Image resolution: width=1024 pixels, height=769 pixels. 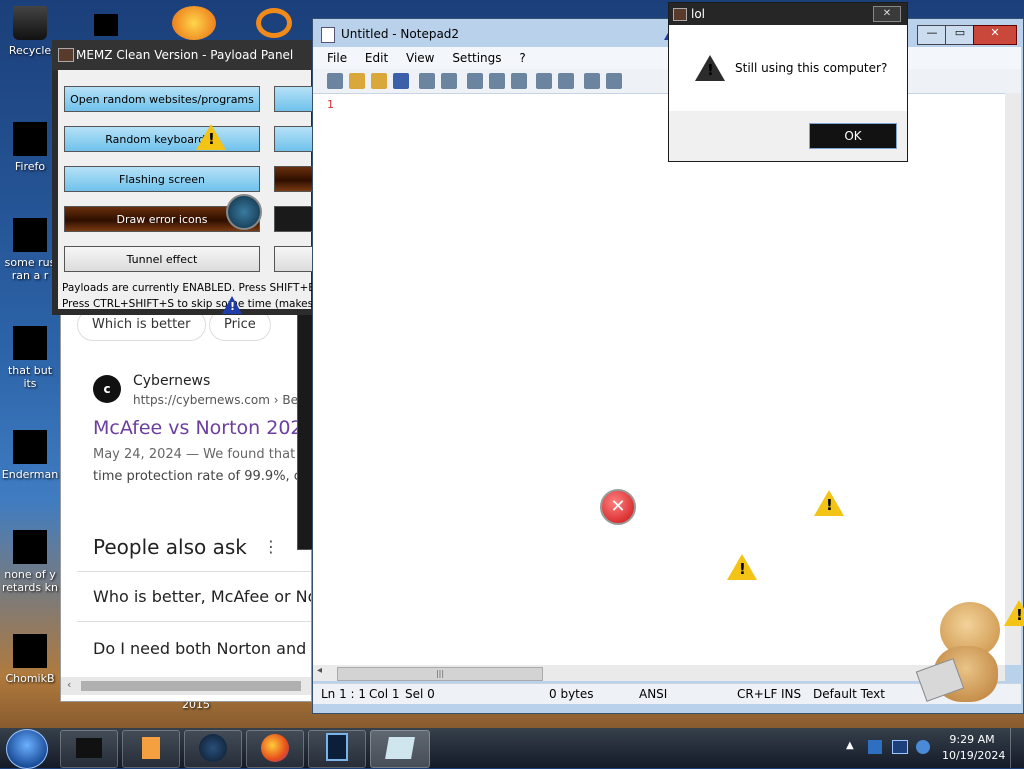 I want to click on cybernews-logo-icon: c, so click(x=107, y=389).